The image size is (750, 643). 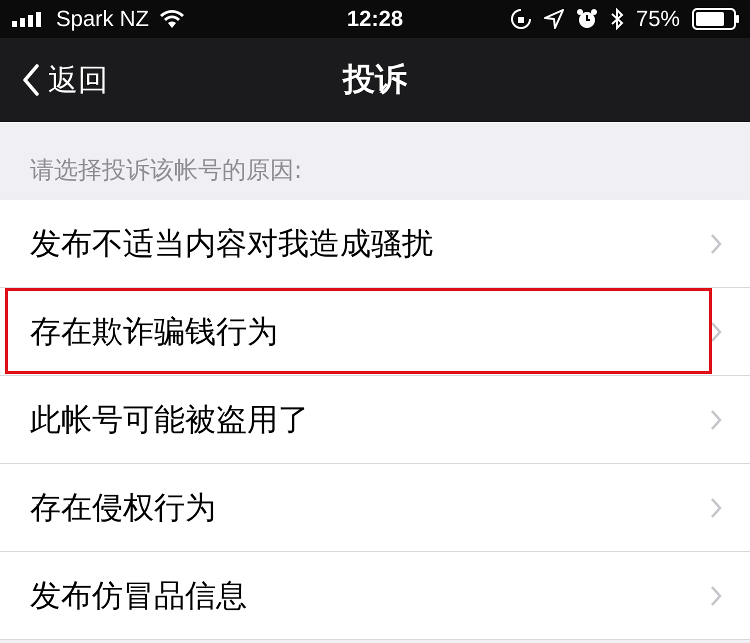 What do you see at coordinates (31, 80) in the screenshot?
I see `back-chevron-icon` at bounding box center [31, 80].